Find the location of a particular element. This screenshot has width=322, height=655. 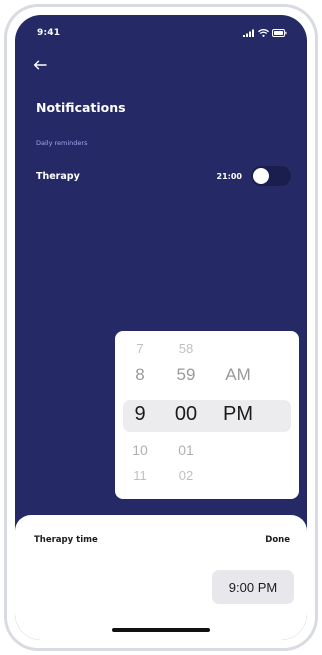

status-icons is located at coordinates (265, 33).